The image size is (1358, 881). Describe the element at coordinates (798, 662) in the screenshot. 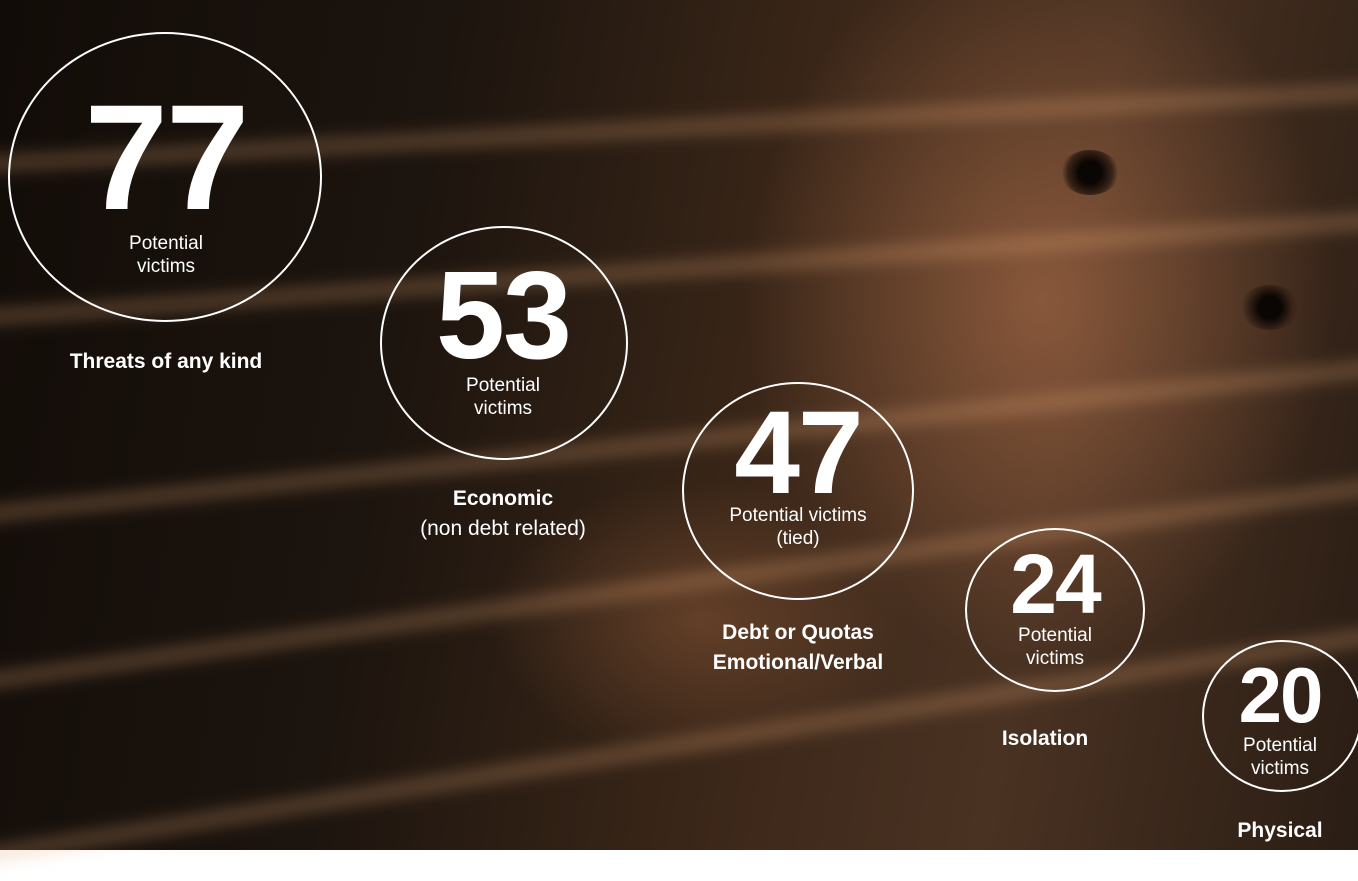

I see `stat-label-line2: Emotional/Verbal` at that location.